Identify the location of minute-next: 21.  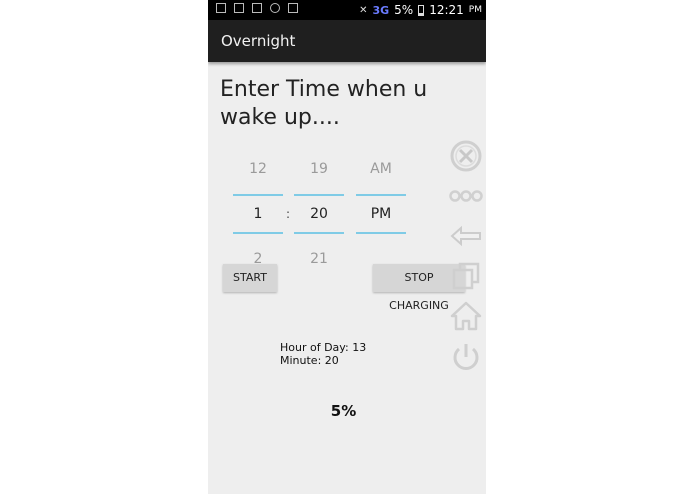
(319, 259).